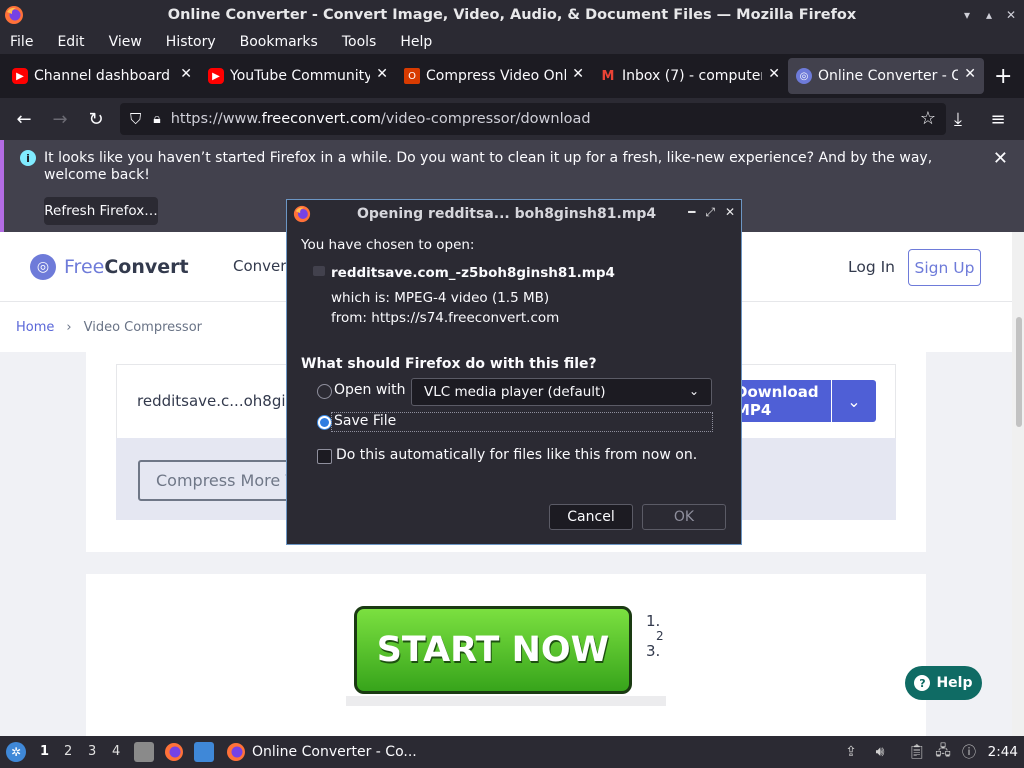 The height and width of the screenshot is (768, 1024). I want to click on tab-label: Inbox (7) - computer, so click(692, 76).